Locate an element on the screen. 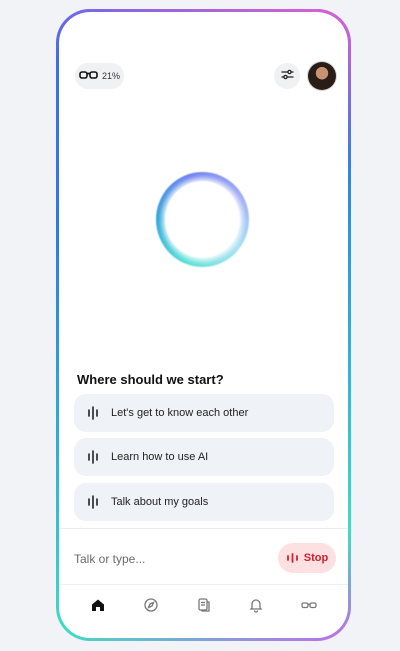 This screenshot has width=400, height=651. avatar is located at coordinates (322, 76).